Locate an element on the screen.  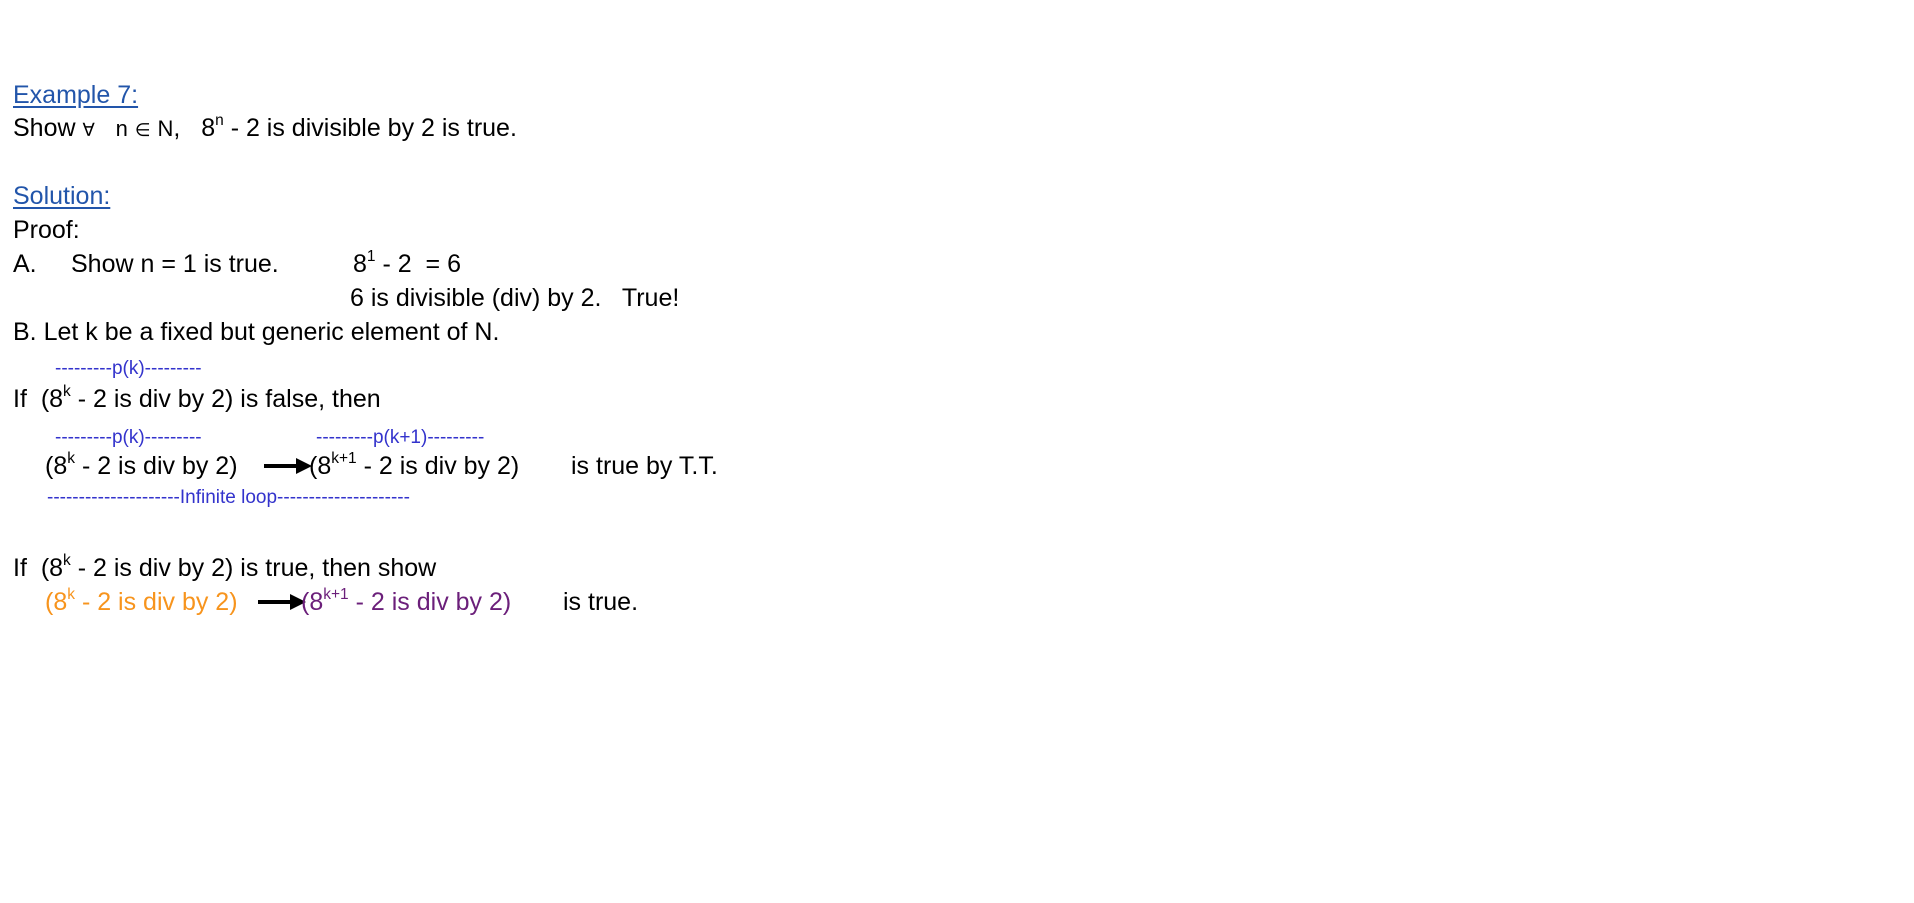
calc-base: 8 is located at coordinates (360, 264).